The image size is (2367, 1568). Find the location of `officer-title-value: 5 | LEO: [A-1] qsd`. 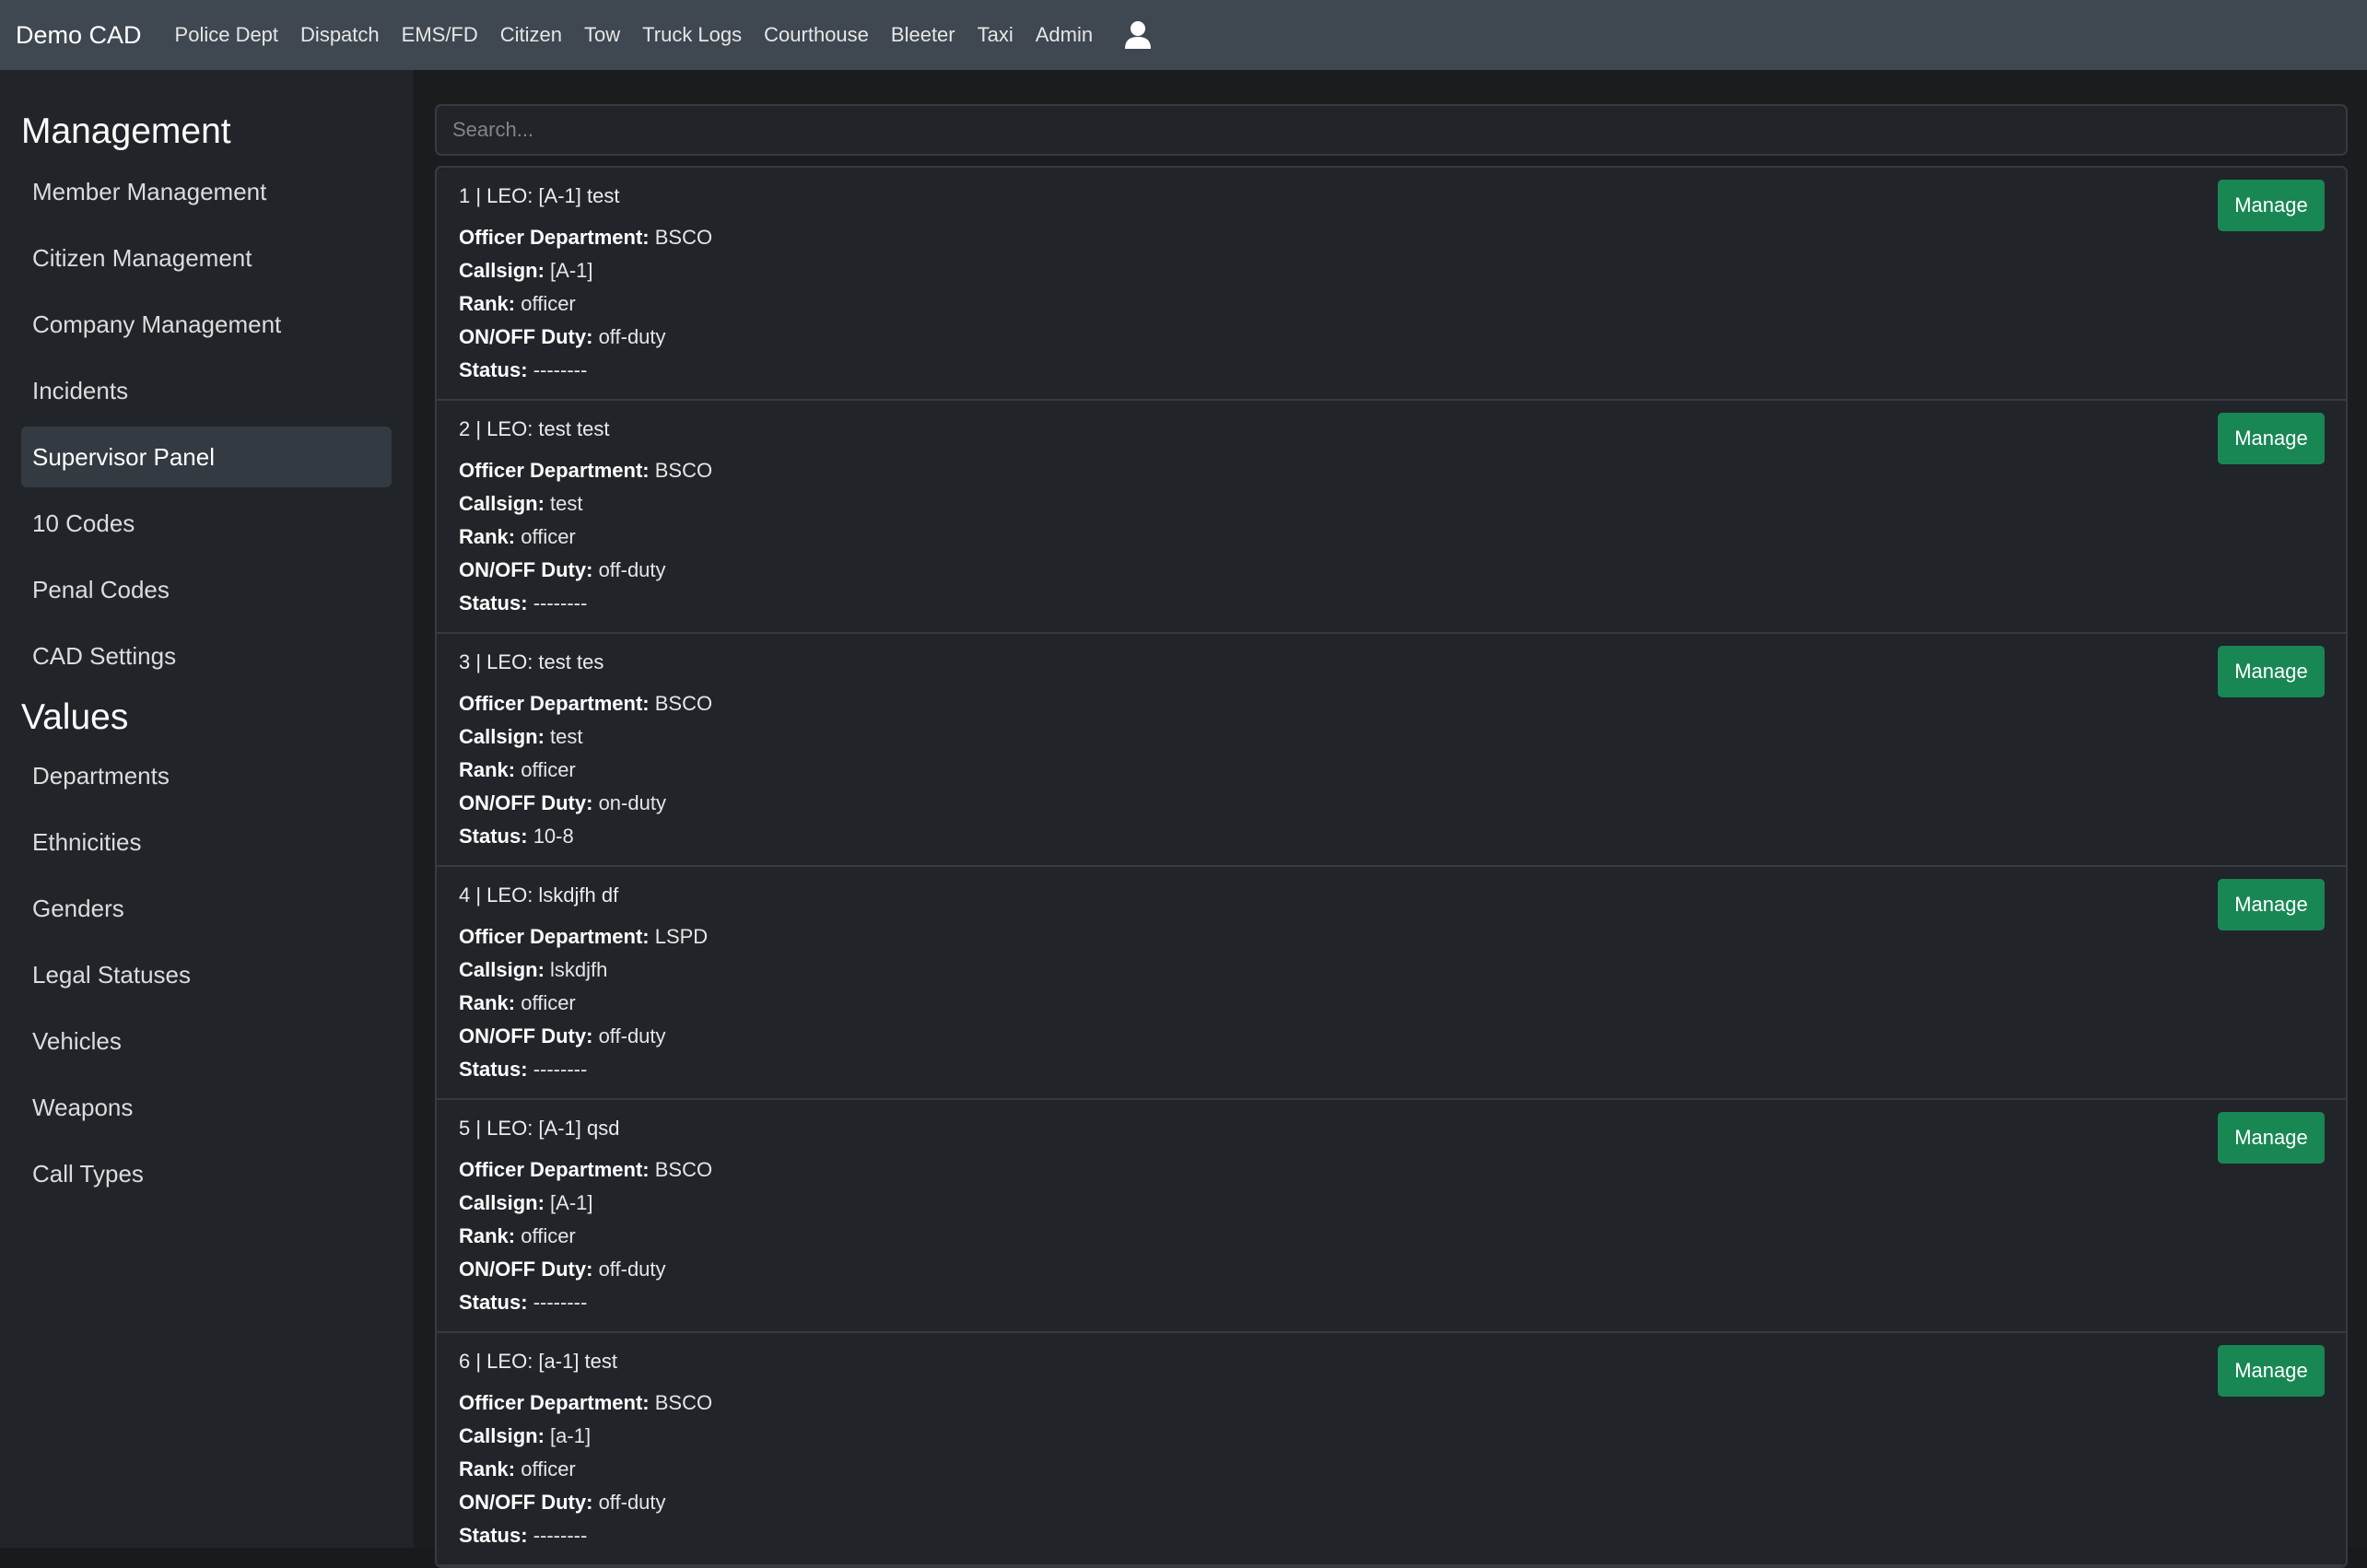

officer-title-value: 5 | LEO: [A-1] qsd is located at coordinates (539, 1128).